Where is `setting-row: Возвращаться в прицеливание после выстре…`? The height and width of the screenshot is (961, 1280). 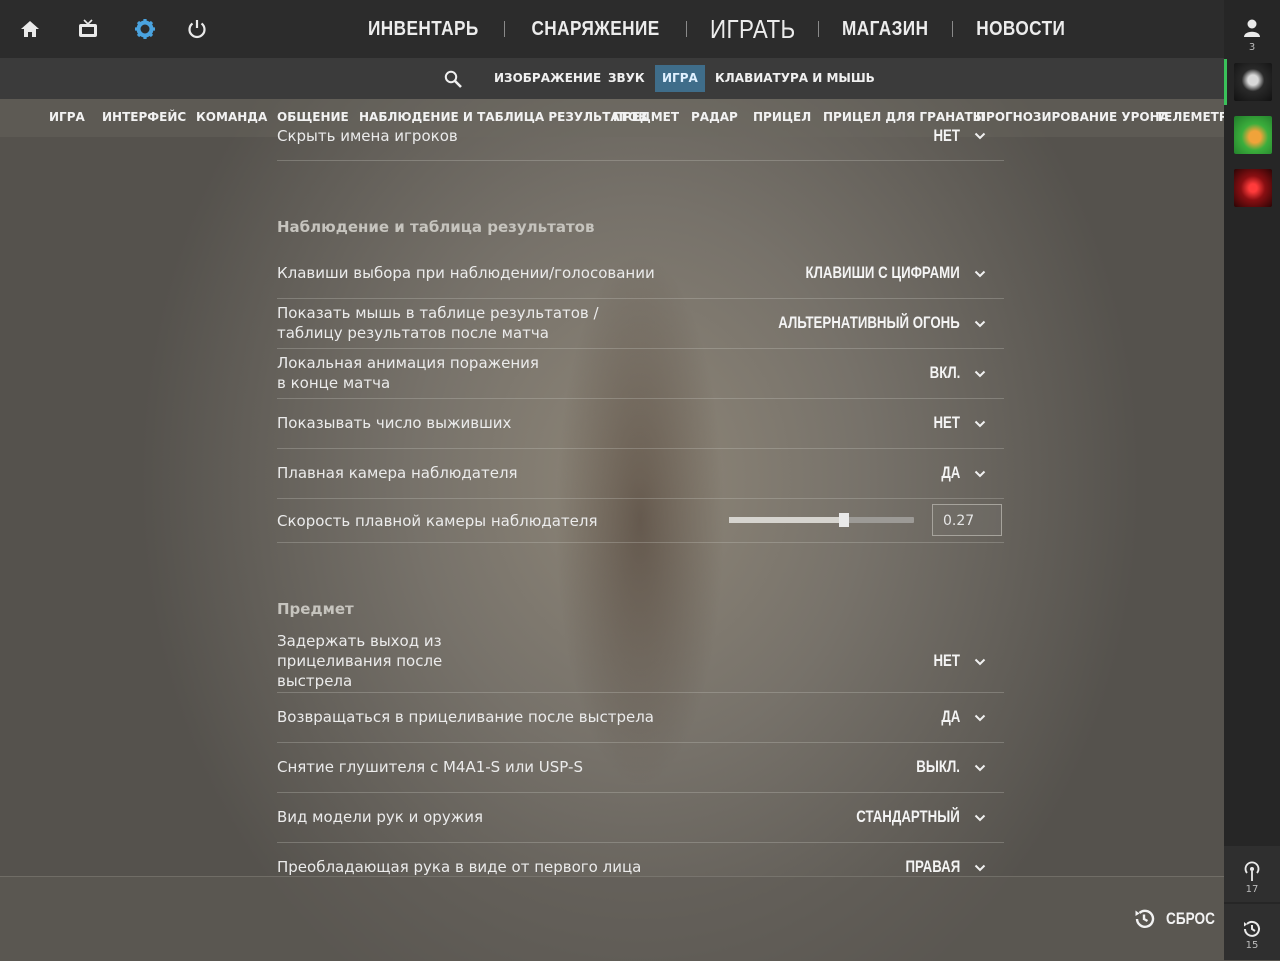 setting-row: Возвращаться в прицеливание после выстре… is located at coordinates (640, 717).